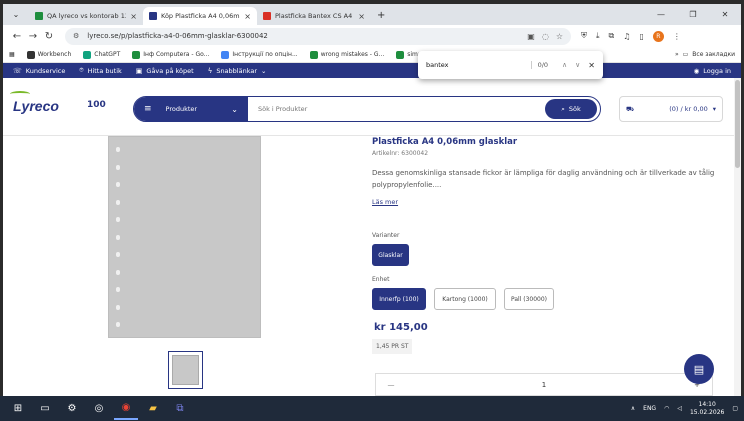  I want to click on unit-option: Innerfp (100), so click(399, 299).